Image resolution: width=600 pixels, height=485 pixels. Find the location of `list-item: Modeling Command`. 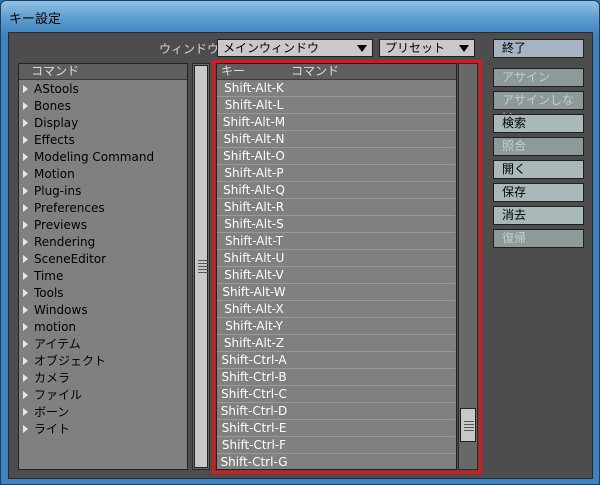

list-item: Modeling Command is located at coordinates (88, 157).